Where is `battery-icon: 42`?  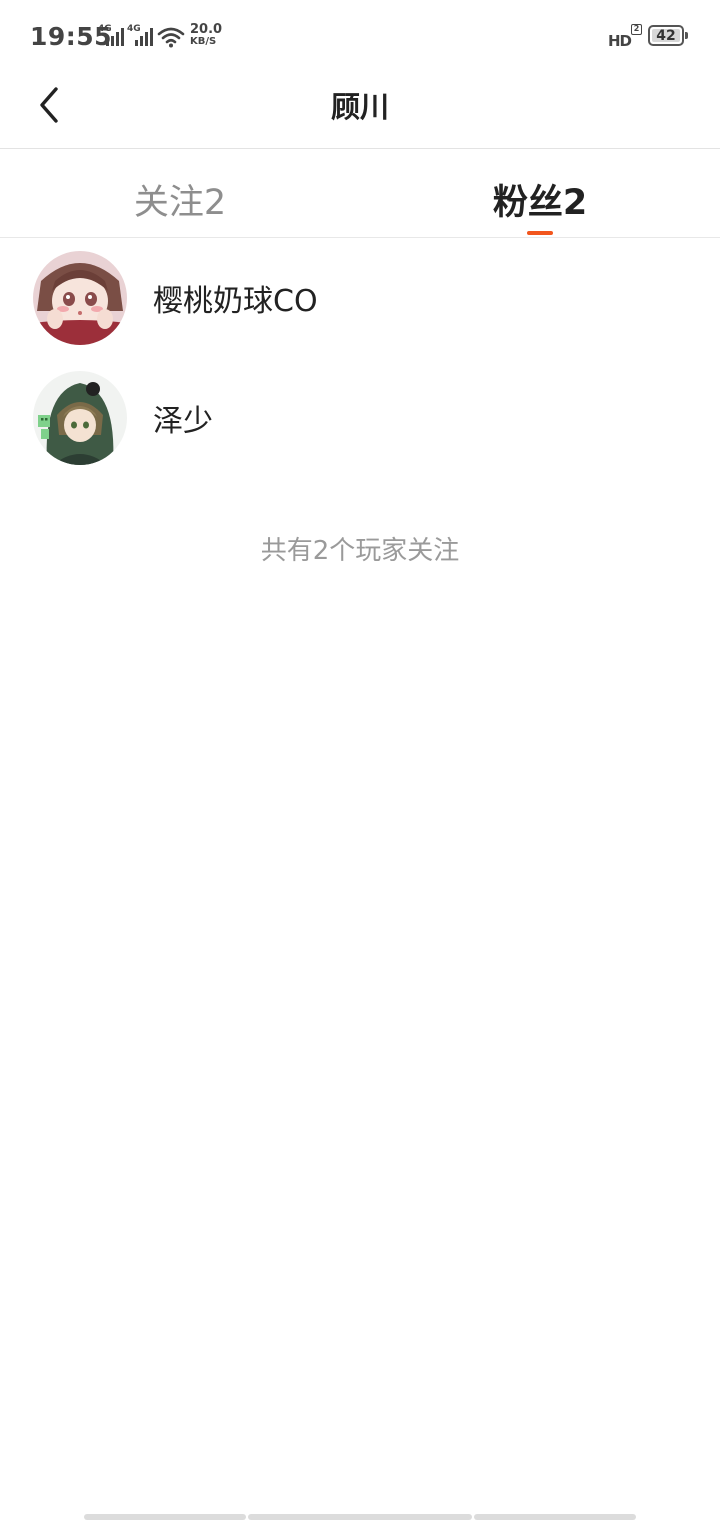
battery-icon: 42 is located at coordinates (666, 35).